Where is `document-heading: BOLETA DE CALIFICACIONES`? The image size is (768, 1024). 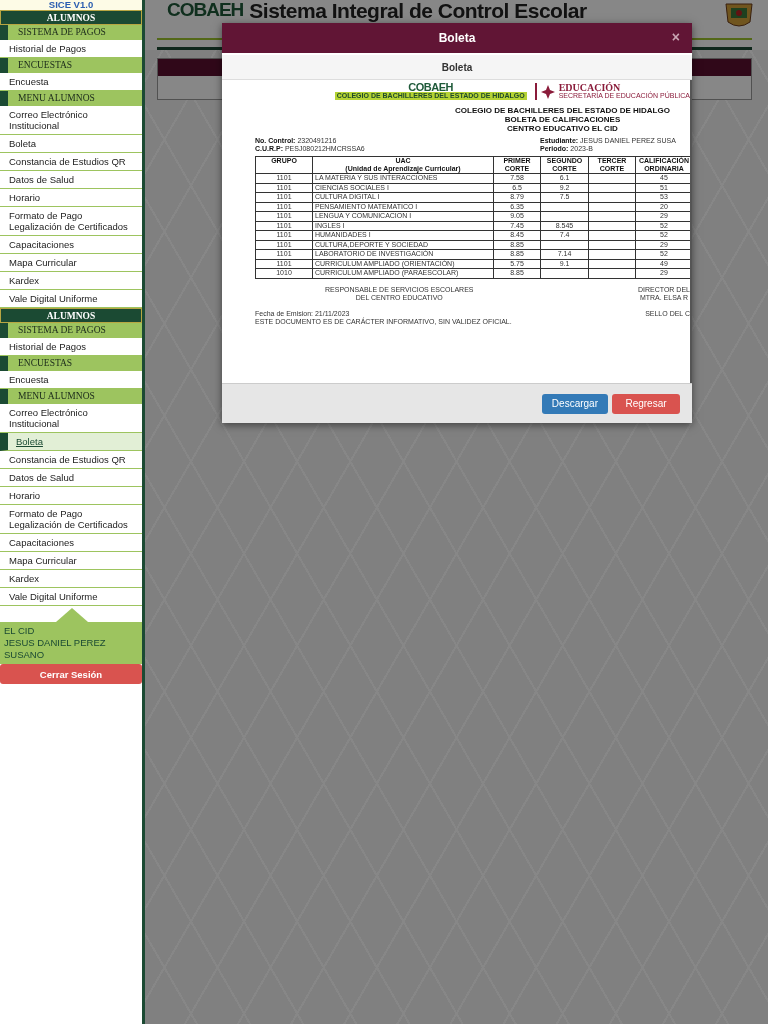
document-heading: BOLETA DE CALIFICACIONES is located at coordinates (562, 119).